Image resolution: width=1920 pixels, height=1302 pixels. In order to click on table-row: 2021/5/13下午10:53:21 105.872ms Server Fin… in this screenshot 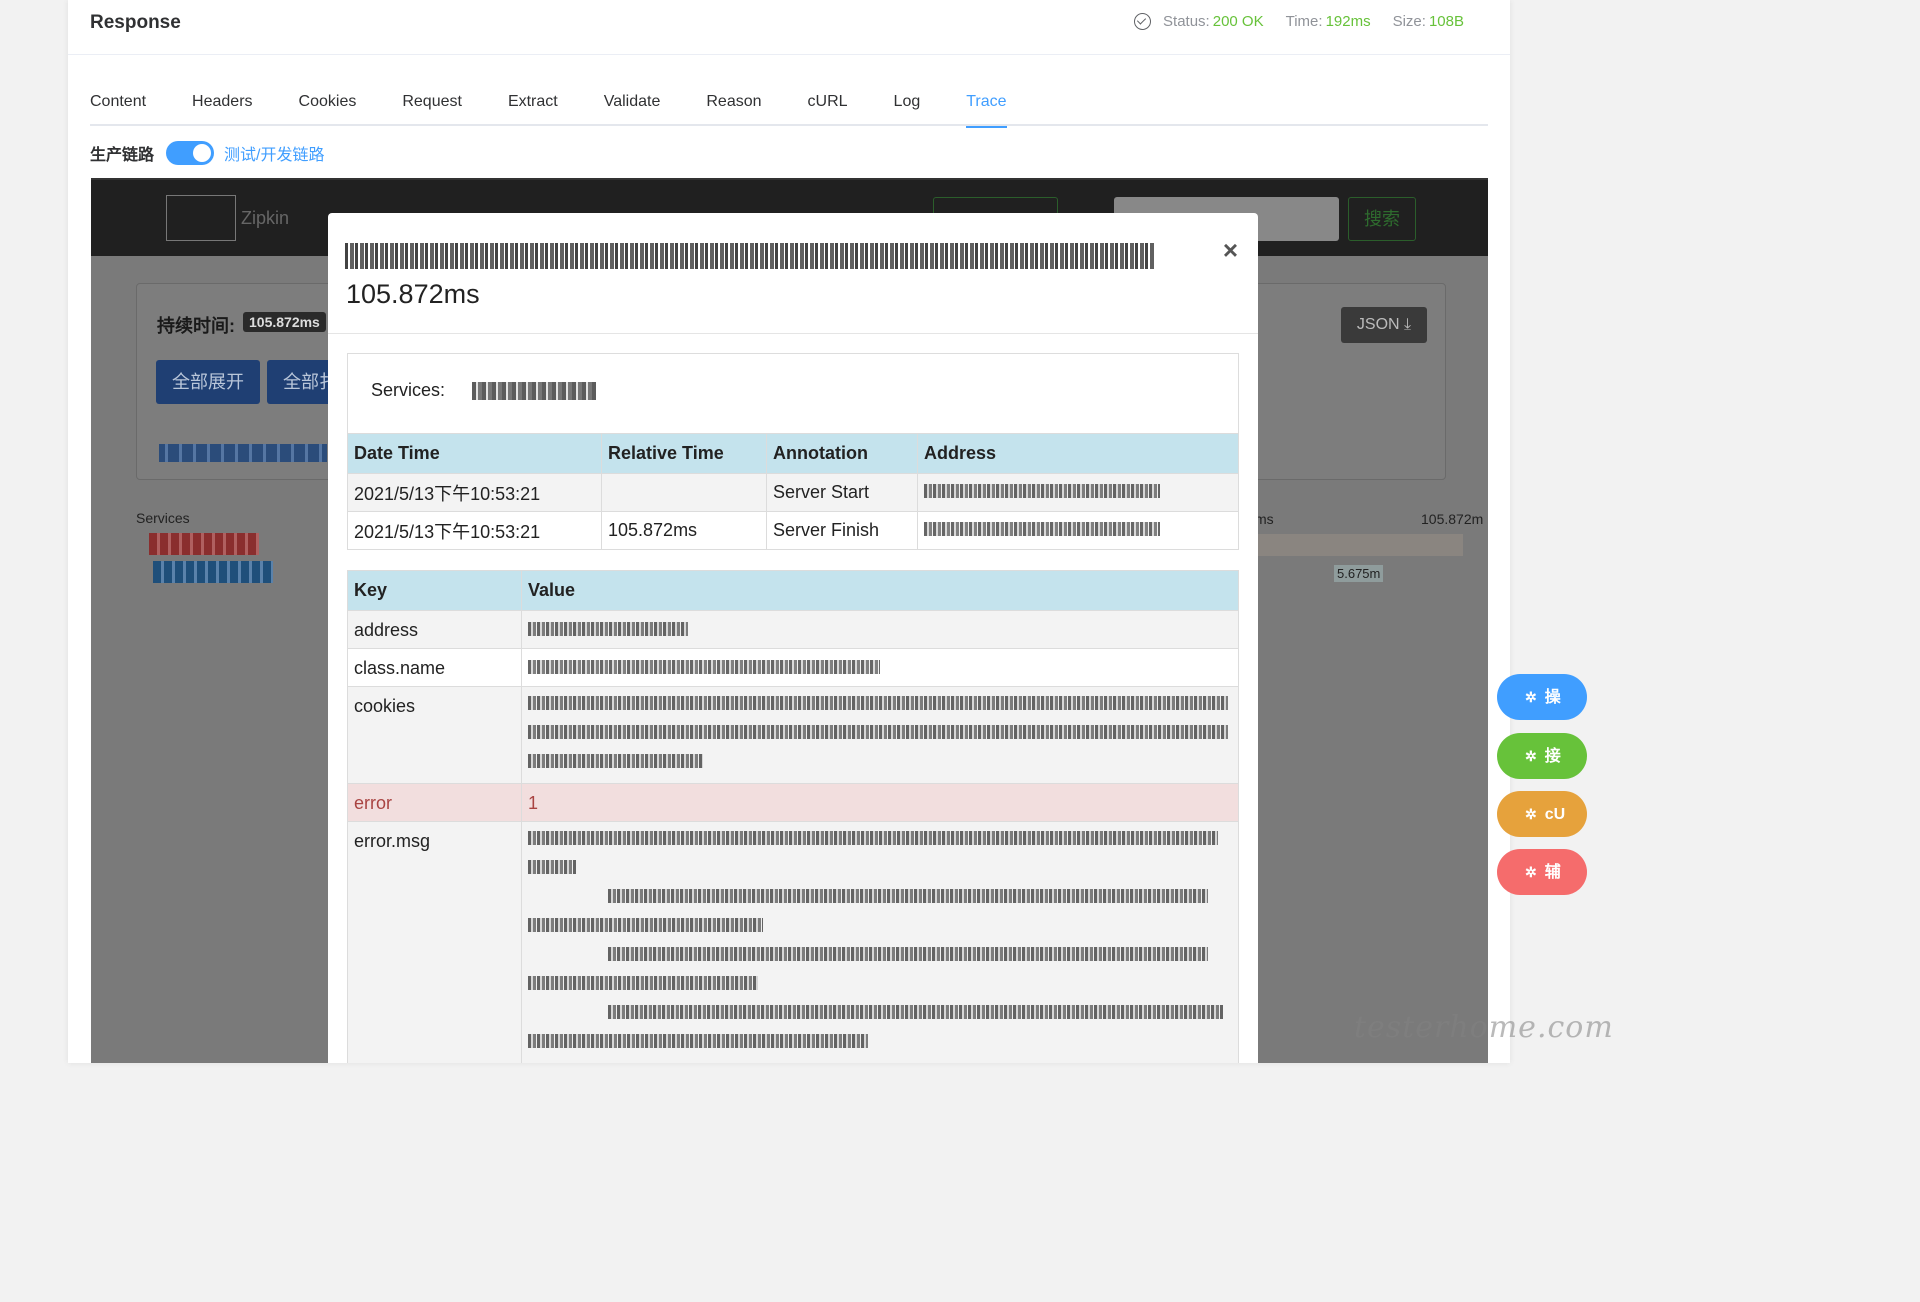, I will do `click(793, 530)`.